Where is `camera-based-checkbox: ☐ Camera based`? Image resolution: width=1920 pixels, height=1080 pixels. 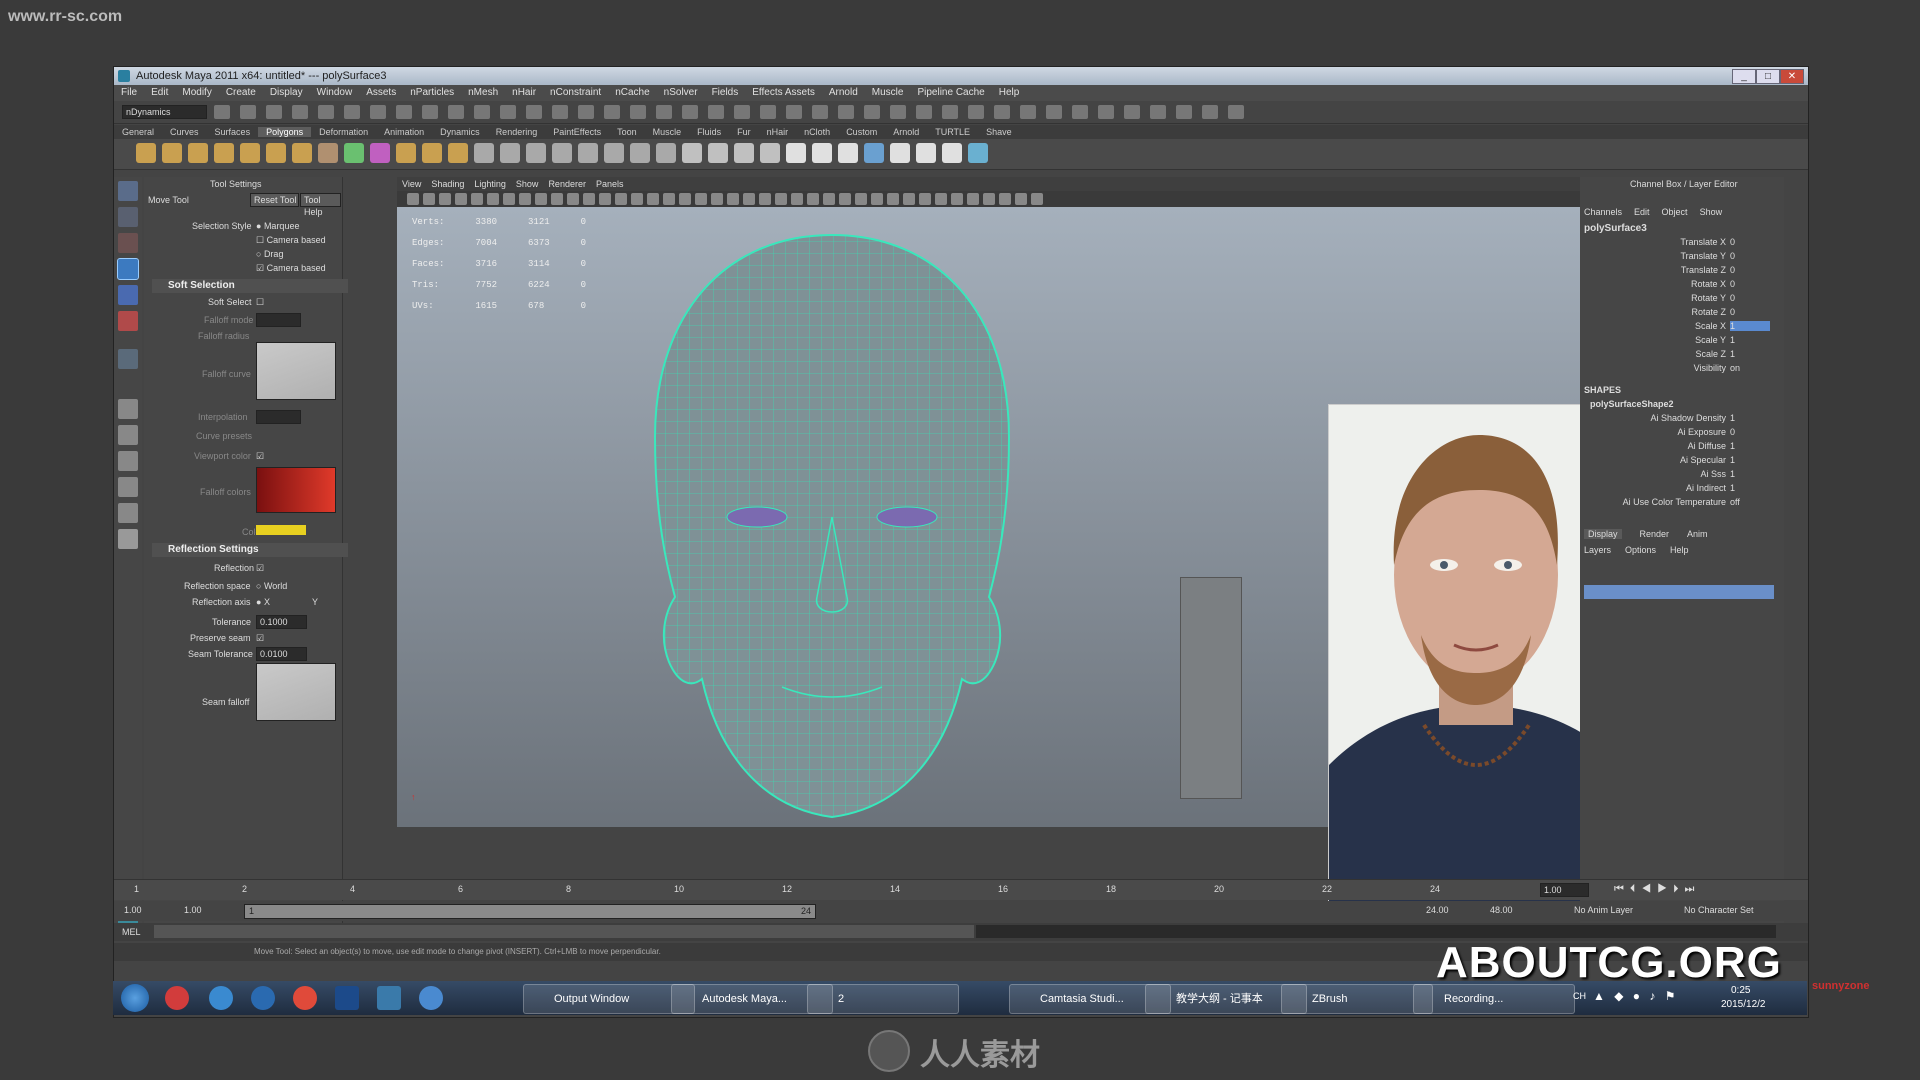
camera-based-checkbox: ☐ Camera based is located at coordinates (291, 240).